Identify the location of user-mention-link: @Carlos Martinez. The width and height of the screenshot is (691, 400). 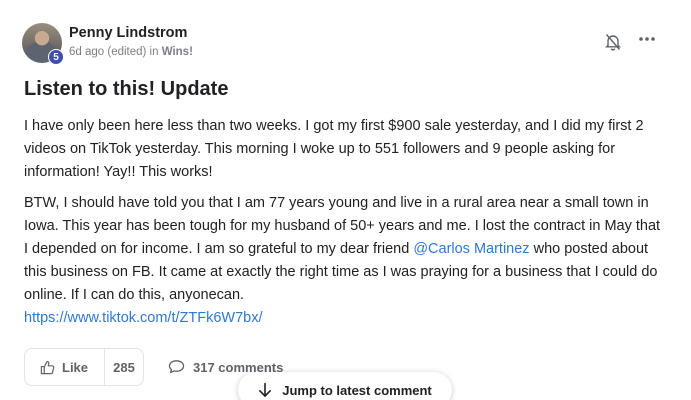
(471, 249).